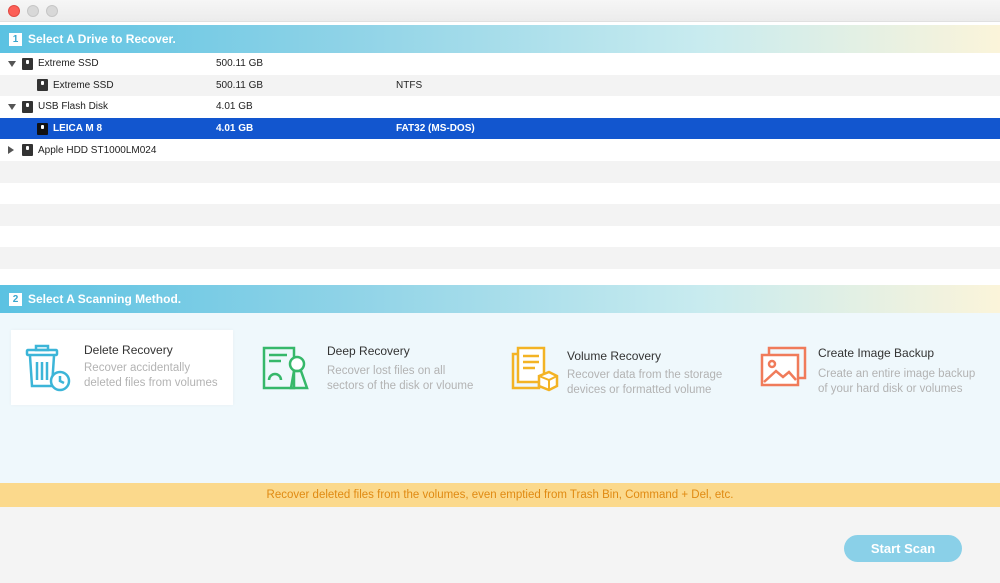 The height and width of the screenshot is (583, 1000). I want to click on drive-filesystem: NTFS, so click(409, 85).